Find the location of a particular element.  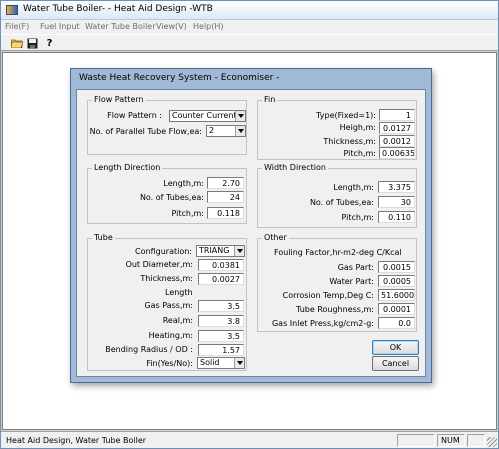

ok-button: OK is located at coordinates (395, 347).